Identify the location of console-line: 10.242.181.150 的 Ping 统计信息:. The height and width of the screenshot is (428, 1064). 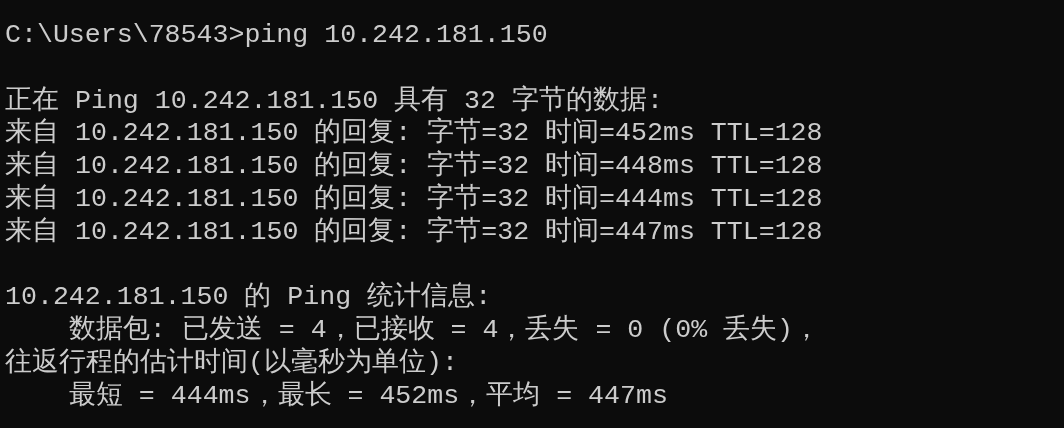
(248, 297).